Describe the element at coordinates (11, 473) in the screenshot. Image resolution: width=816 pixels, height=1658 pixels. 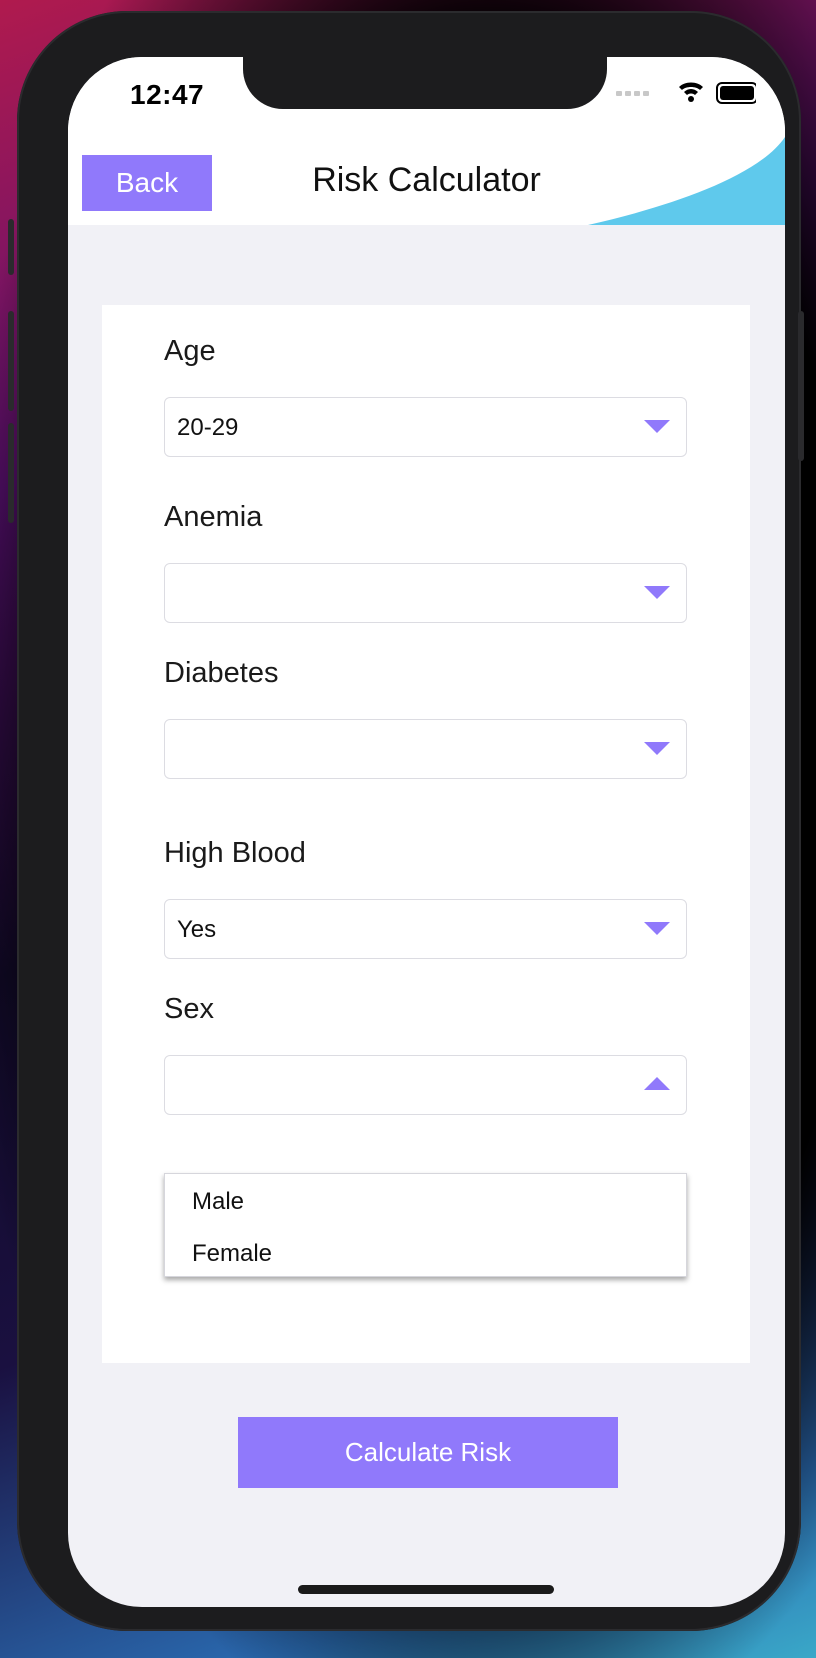
I see `volume-down-button` at that location.